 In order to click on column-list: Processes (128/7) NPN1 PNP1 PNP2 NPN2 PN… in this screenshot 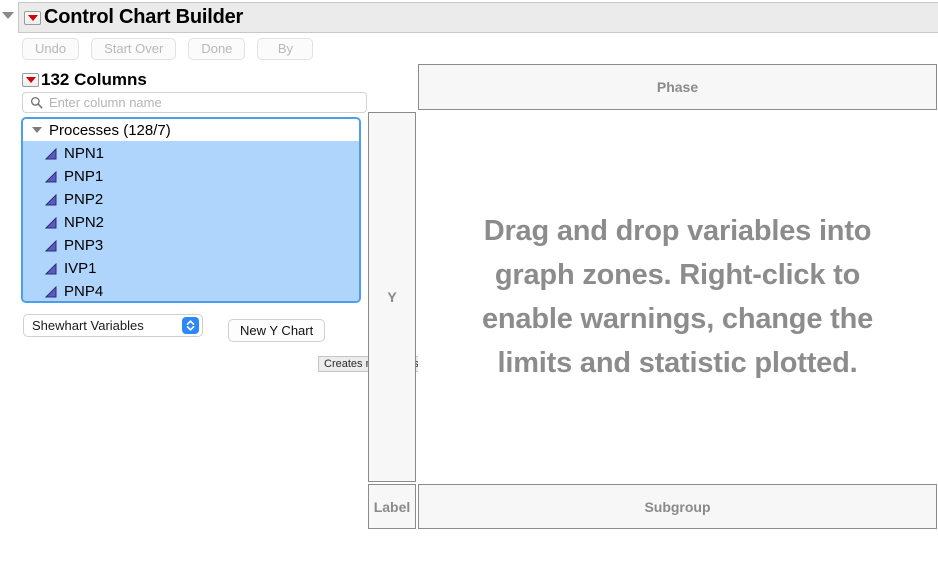, I will do `click(191, 210)`.